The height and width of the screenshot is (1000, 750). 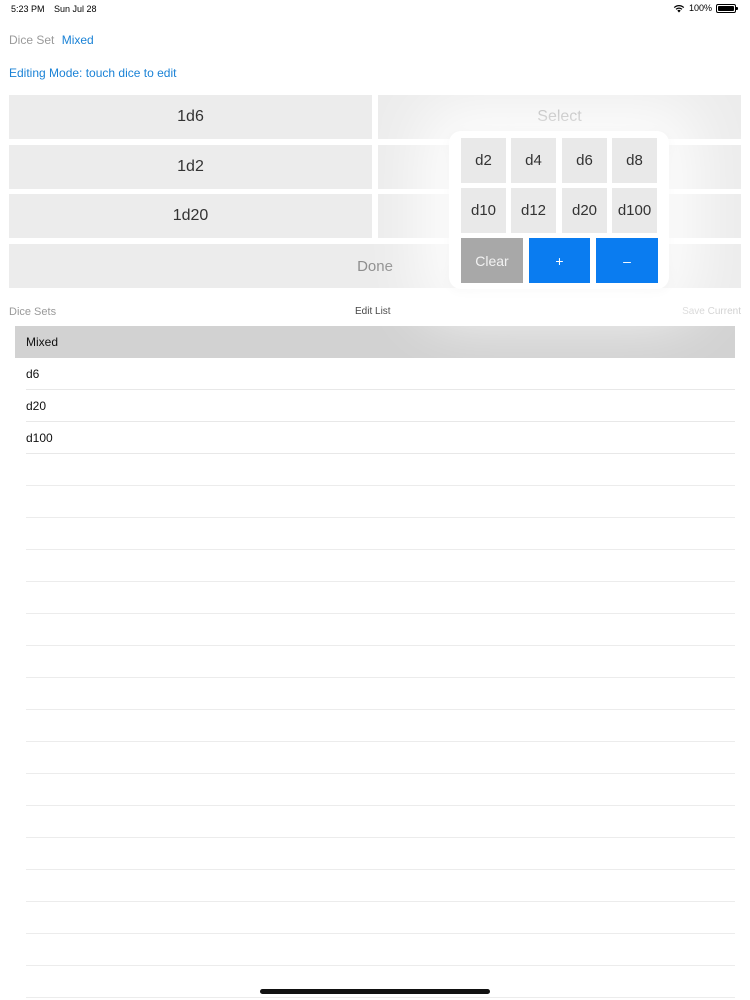 What do you see at coordinates (190, 167) in the screenshot?
I see `dice-button-1d2: 1d2` at bounding box center [190, 167].